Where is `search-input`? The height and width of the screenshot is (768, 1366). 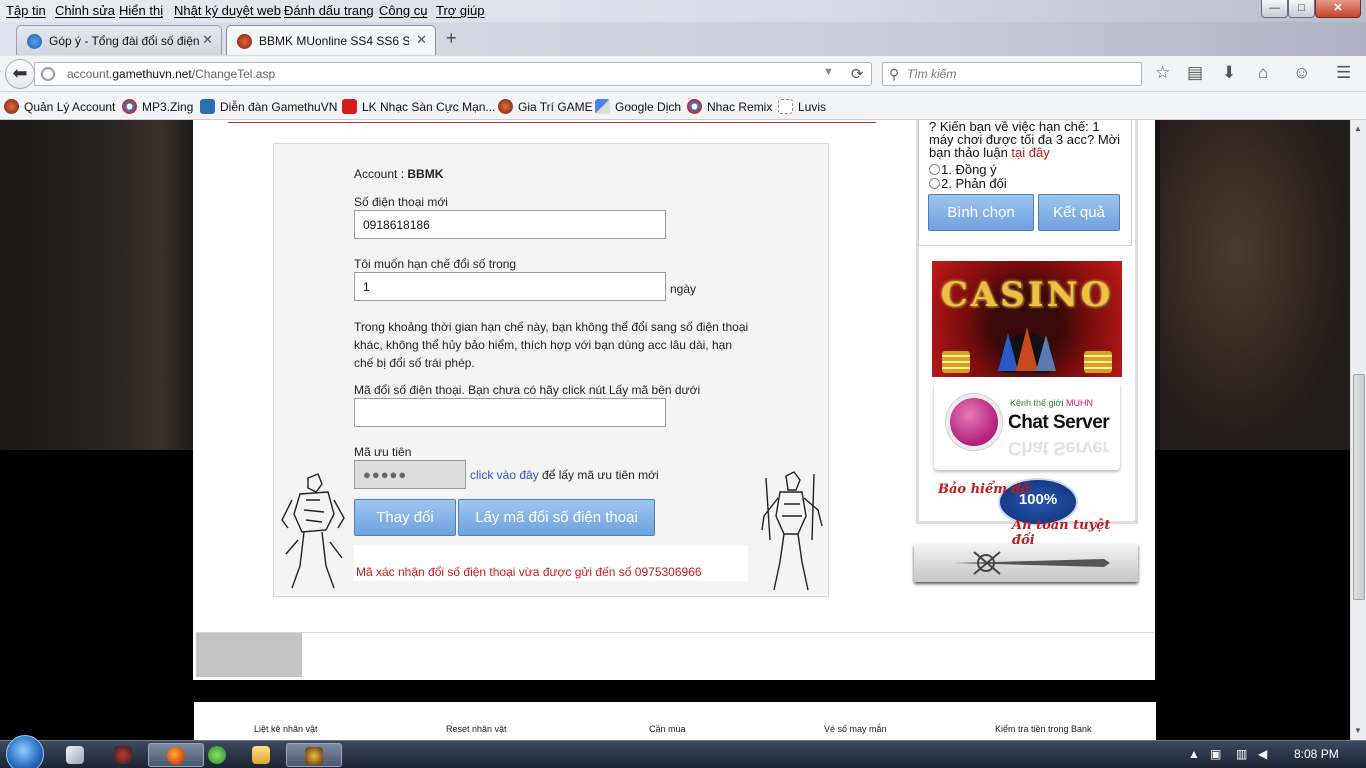 search-input is located at coordinates (1022, 74).